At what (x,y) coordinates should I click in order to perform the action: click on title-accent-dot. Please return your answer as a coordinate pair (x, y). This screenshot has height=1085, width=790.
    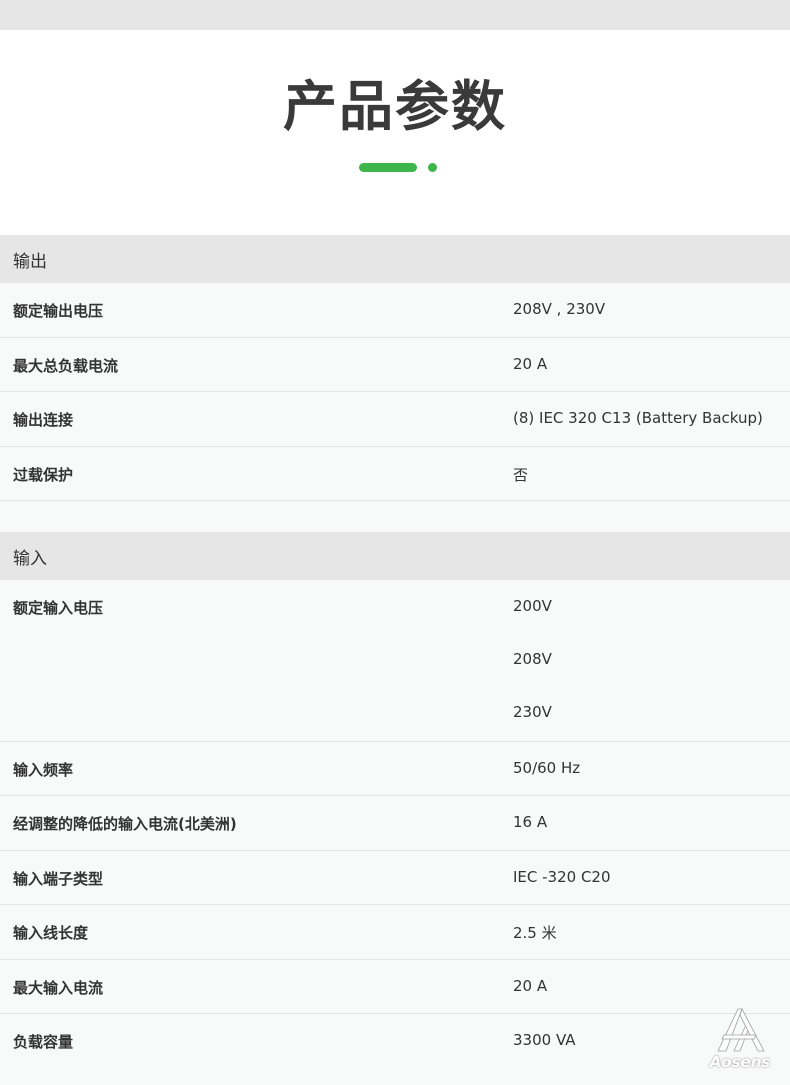
    Looking at the image, I should click on (432, 167).